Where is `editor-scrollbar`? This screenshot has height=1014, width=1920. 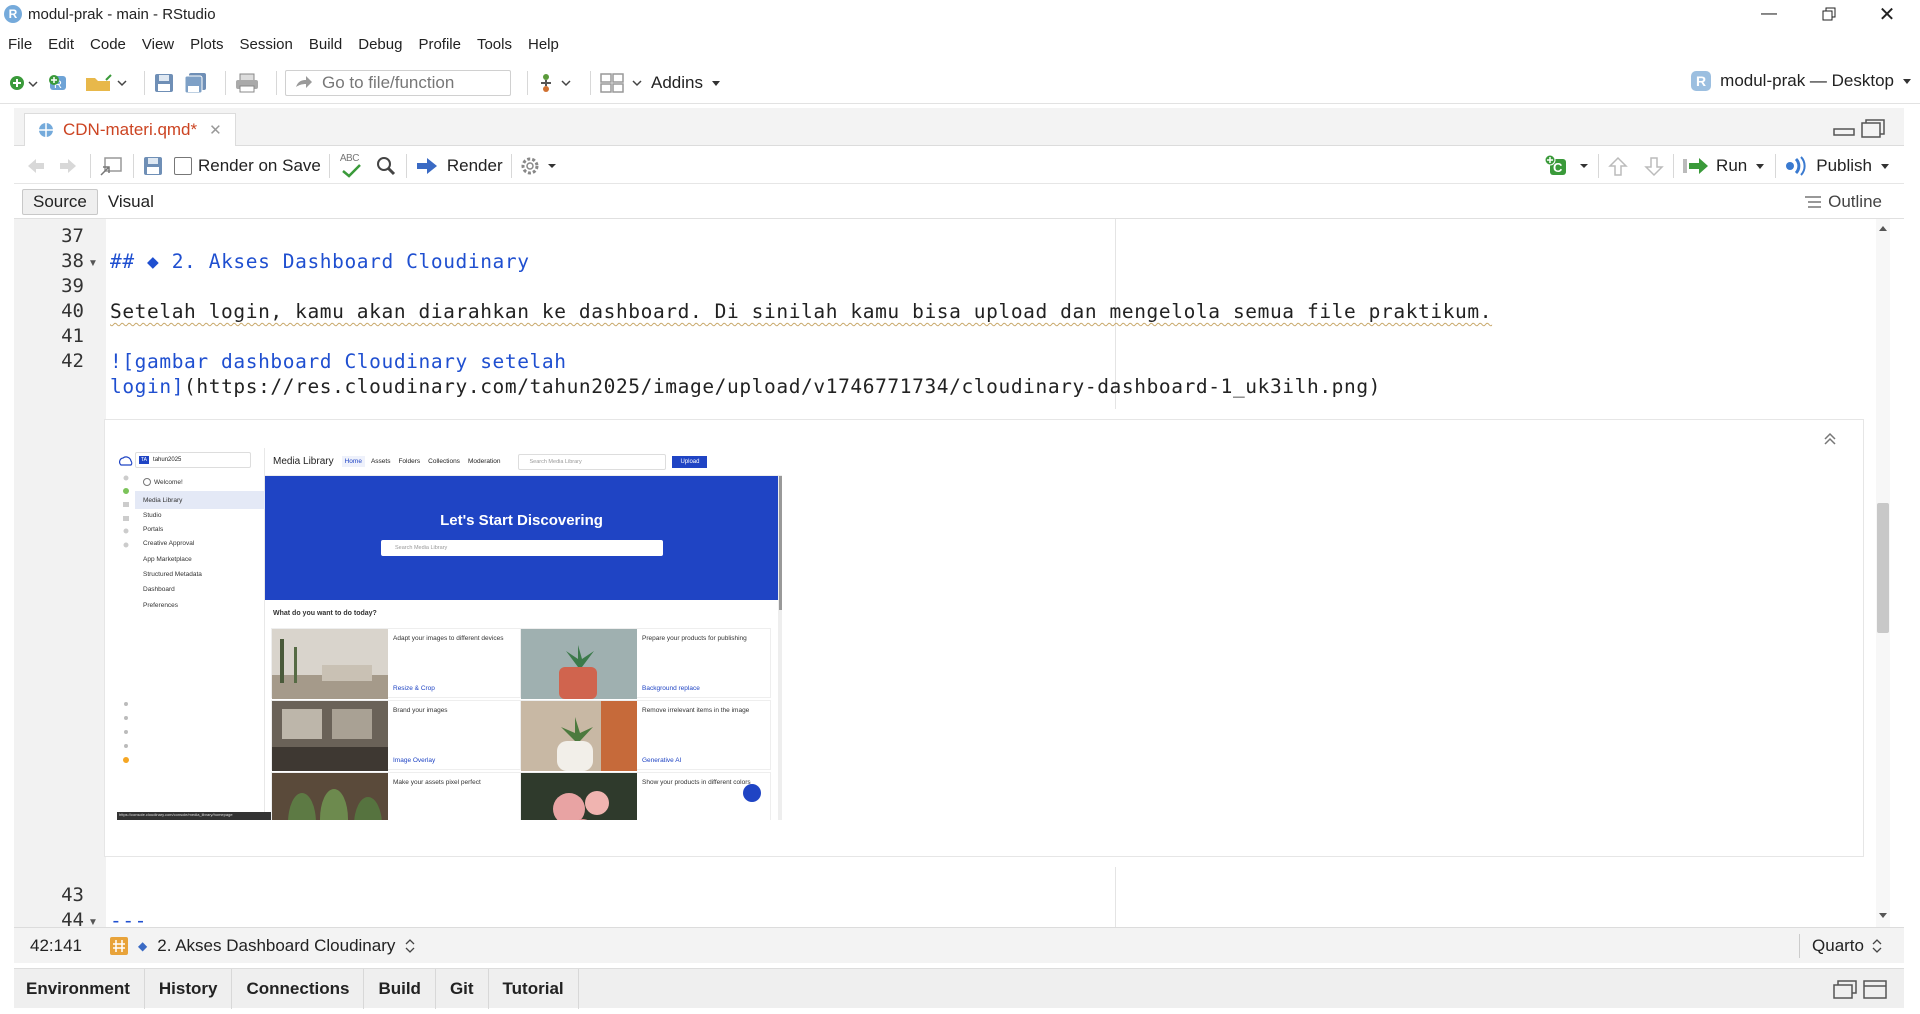
editor-scrollbar is located at coordinates (1883, 573).